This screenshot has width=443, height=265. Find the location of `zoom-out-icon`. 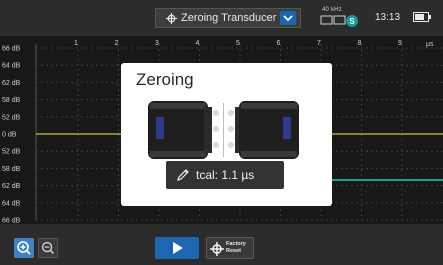

zoom-out-icon is located at coordinates (47, 247).